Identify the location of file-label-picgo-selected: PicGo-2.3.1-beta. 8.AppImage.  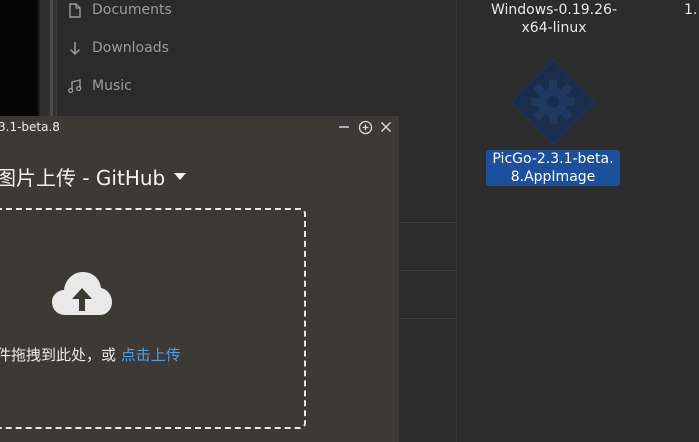
(553, 168).